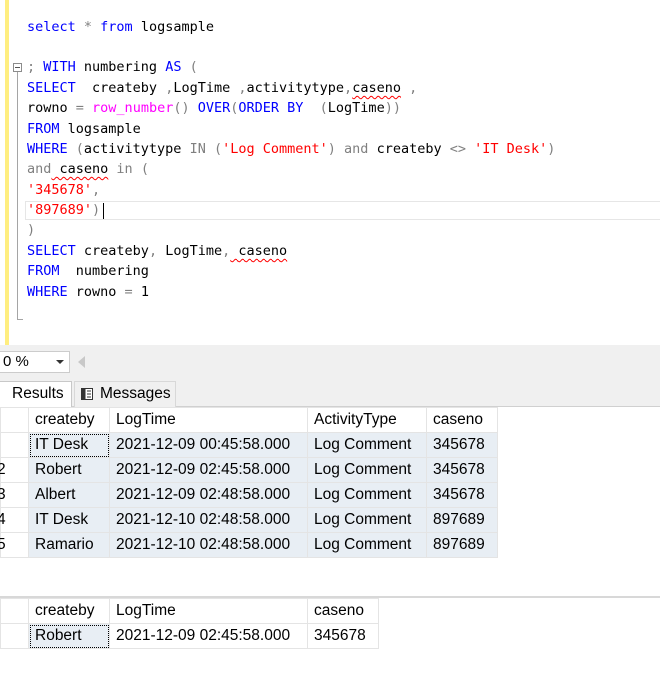 The image size is (660, 687). I want to click on tab-results-label: Results, so click(38, 393).